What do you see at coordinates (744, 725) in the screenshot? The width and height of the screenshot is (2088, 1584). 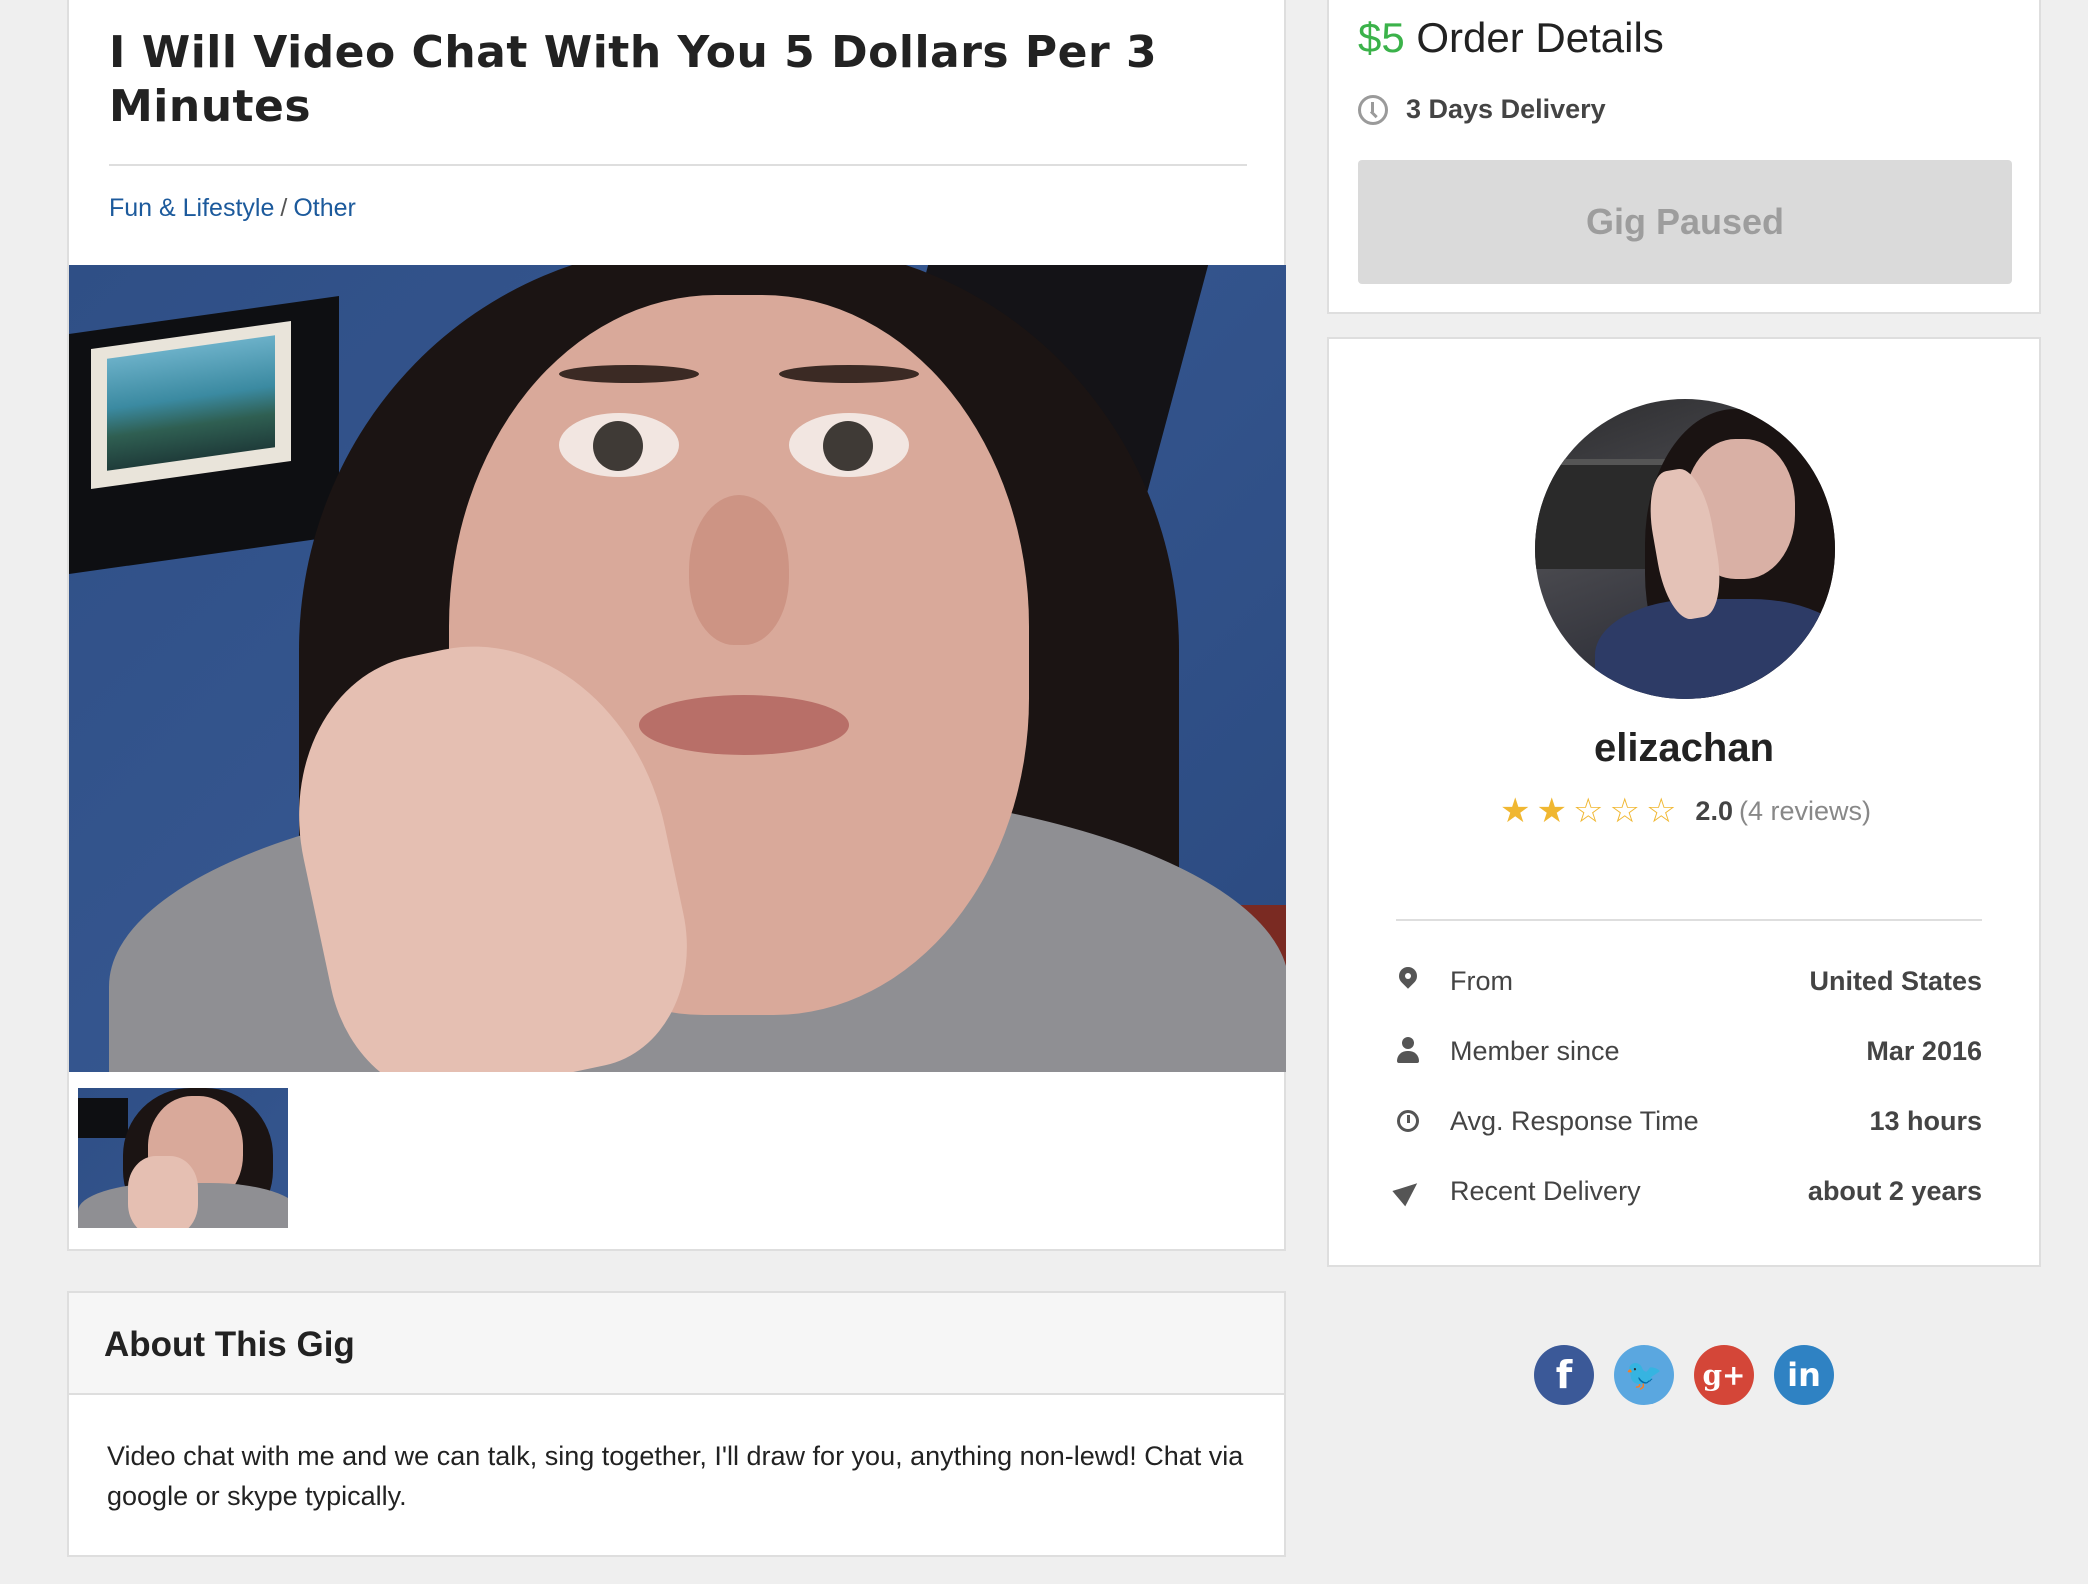 I see `photo-lips` at bounding box center [744, 725].